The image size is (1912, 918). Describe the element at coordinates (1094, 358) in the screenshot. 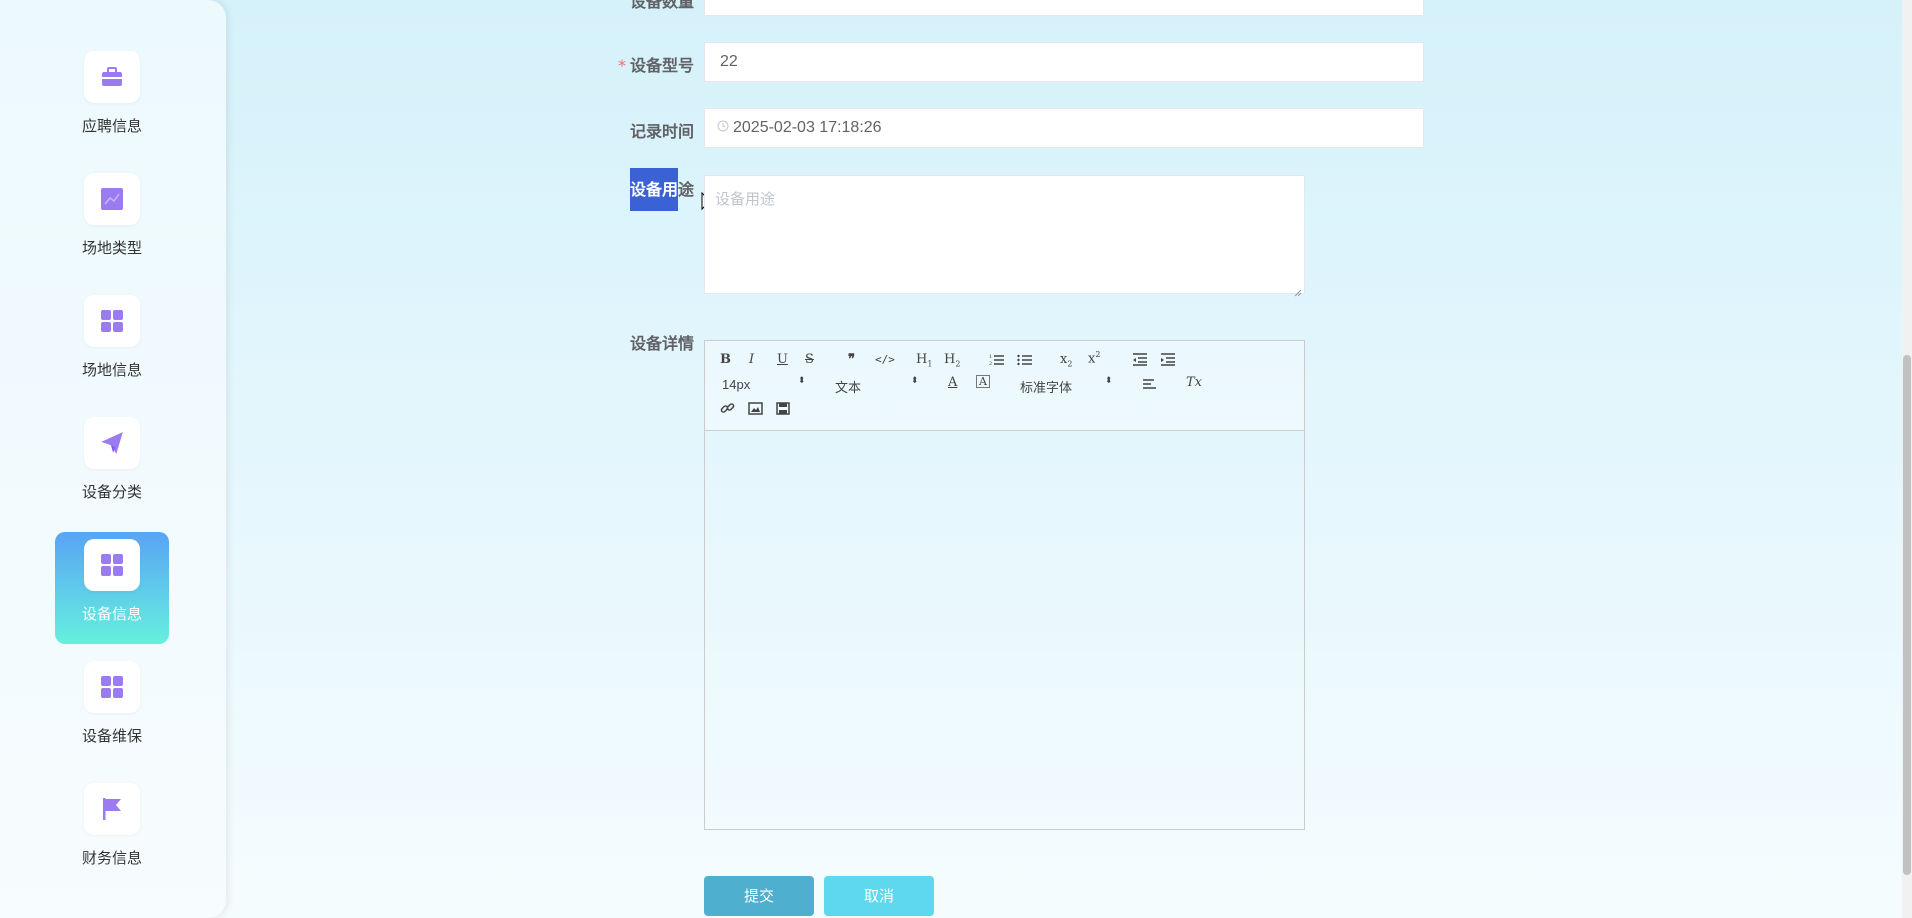

I see `superscript-icon: x2` at that location.